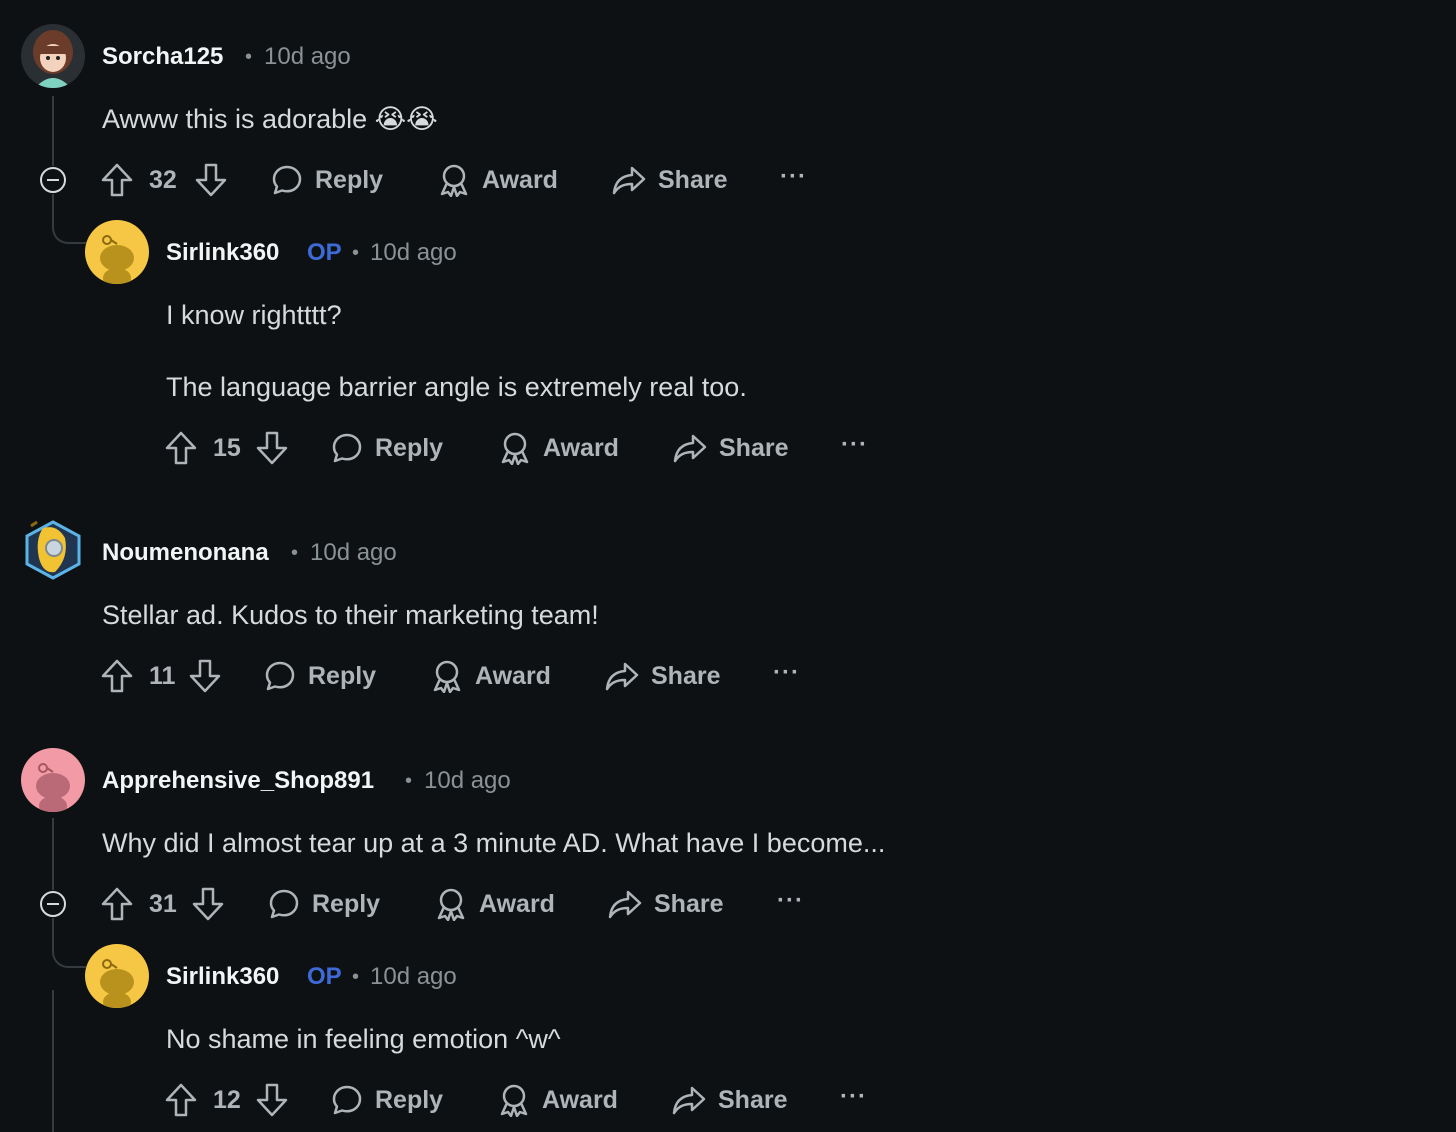  What do you see at coordinates (254, 315) in the screenshot?
I see `comment-body: I know rightttt?` at bounding box center [254, 315].